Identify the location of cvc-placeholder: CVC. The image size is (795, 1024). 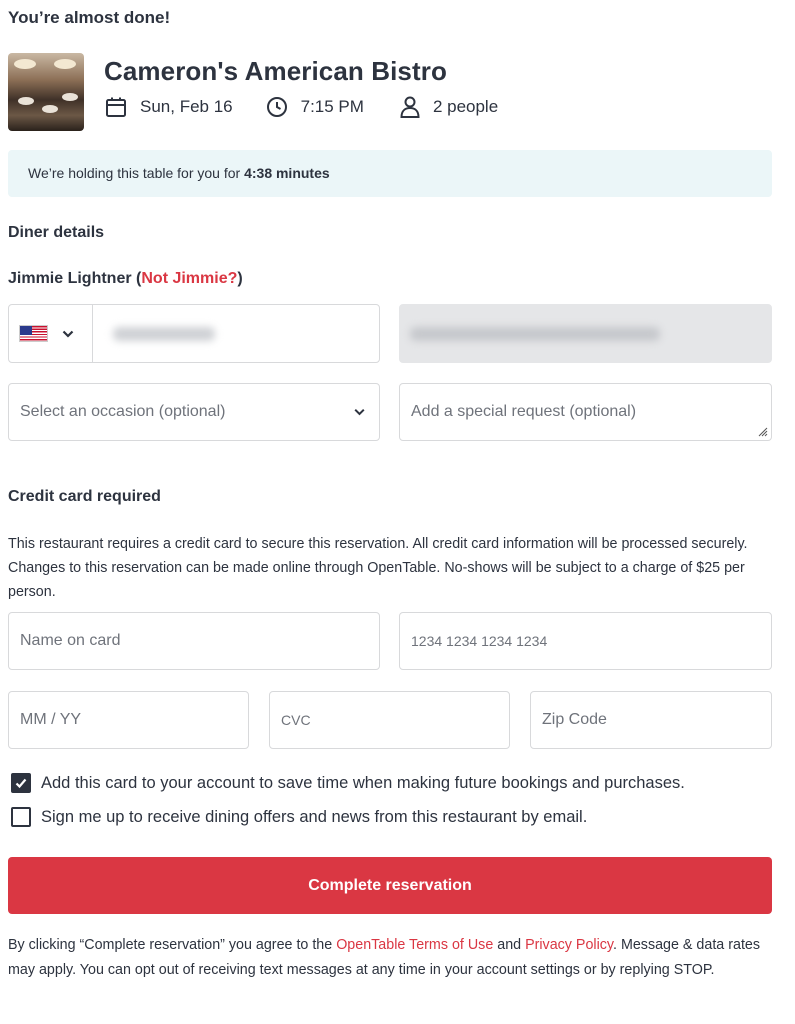
(296, 720).